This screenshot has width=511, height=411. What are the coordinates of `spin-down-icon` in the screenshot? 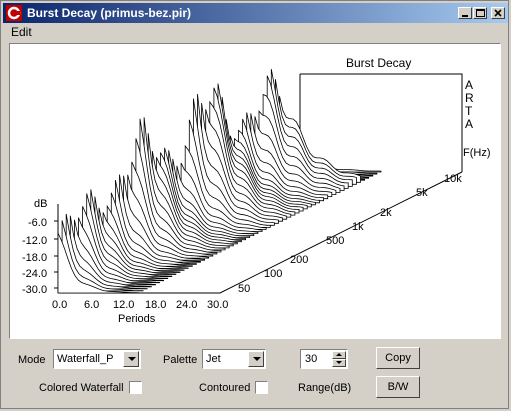 It's located at (339, 363).